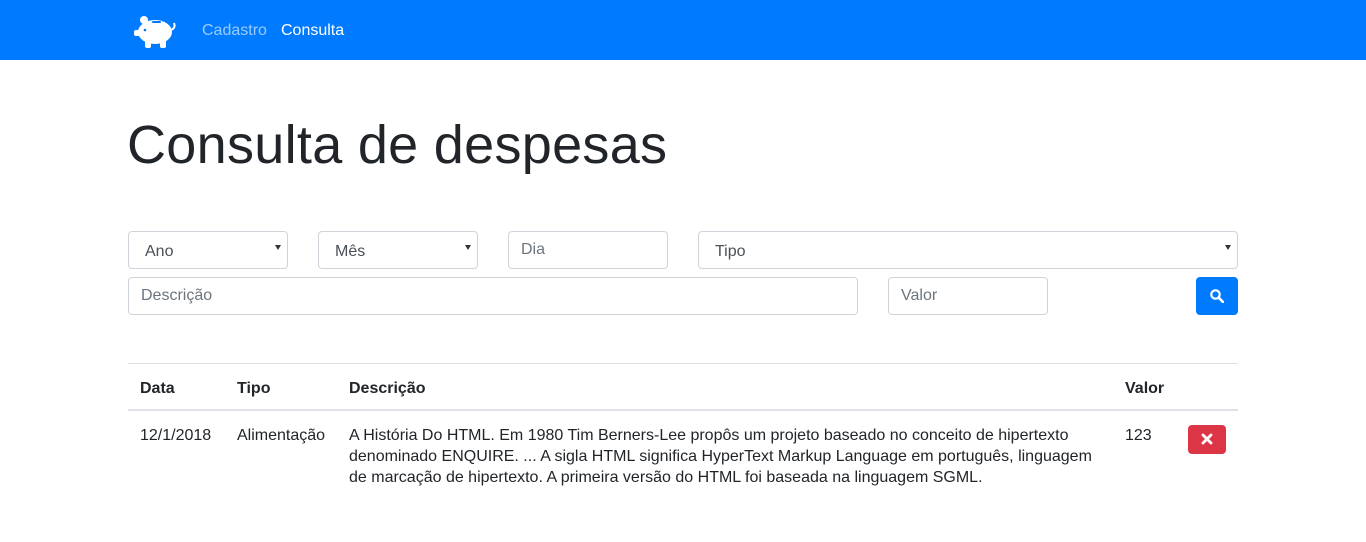 The width and height of the screenshot is (1366, 542). Describe the element at coordinates (398, 250) in the screenshot. I see `mes-select: Mês` at that location.